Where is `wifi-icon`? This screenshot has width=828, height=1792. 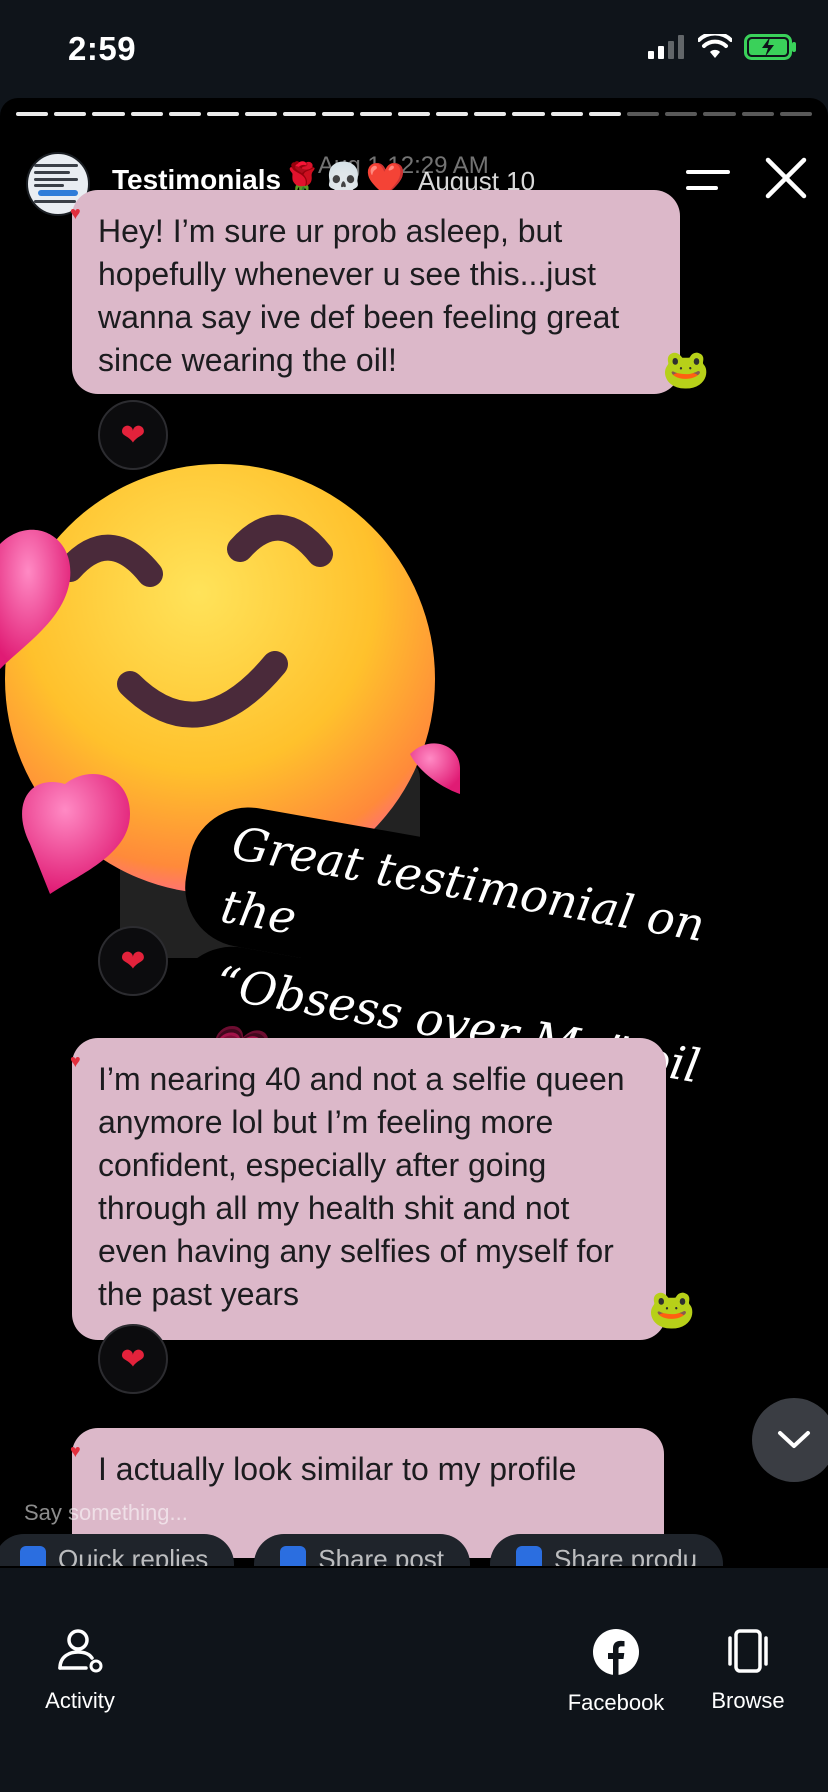 wifi-icon is located at coordinates (715, 46).